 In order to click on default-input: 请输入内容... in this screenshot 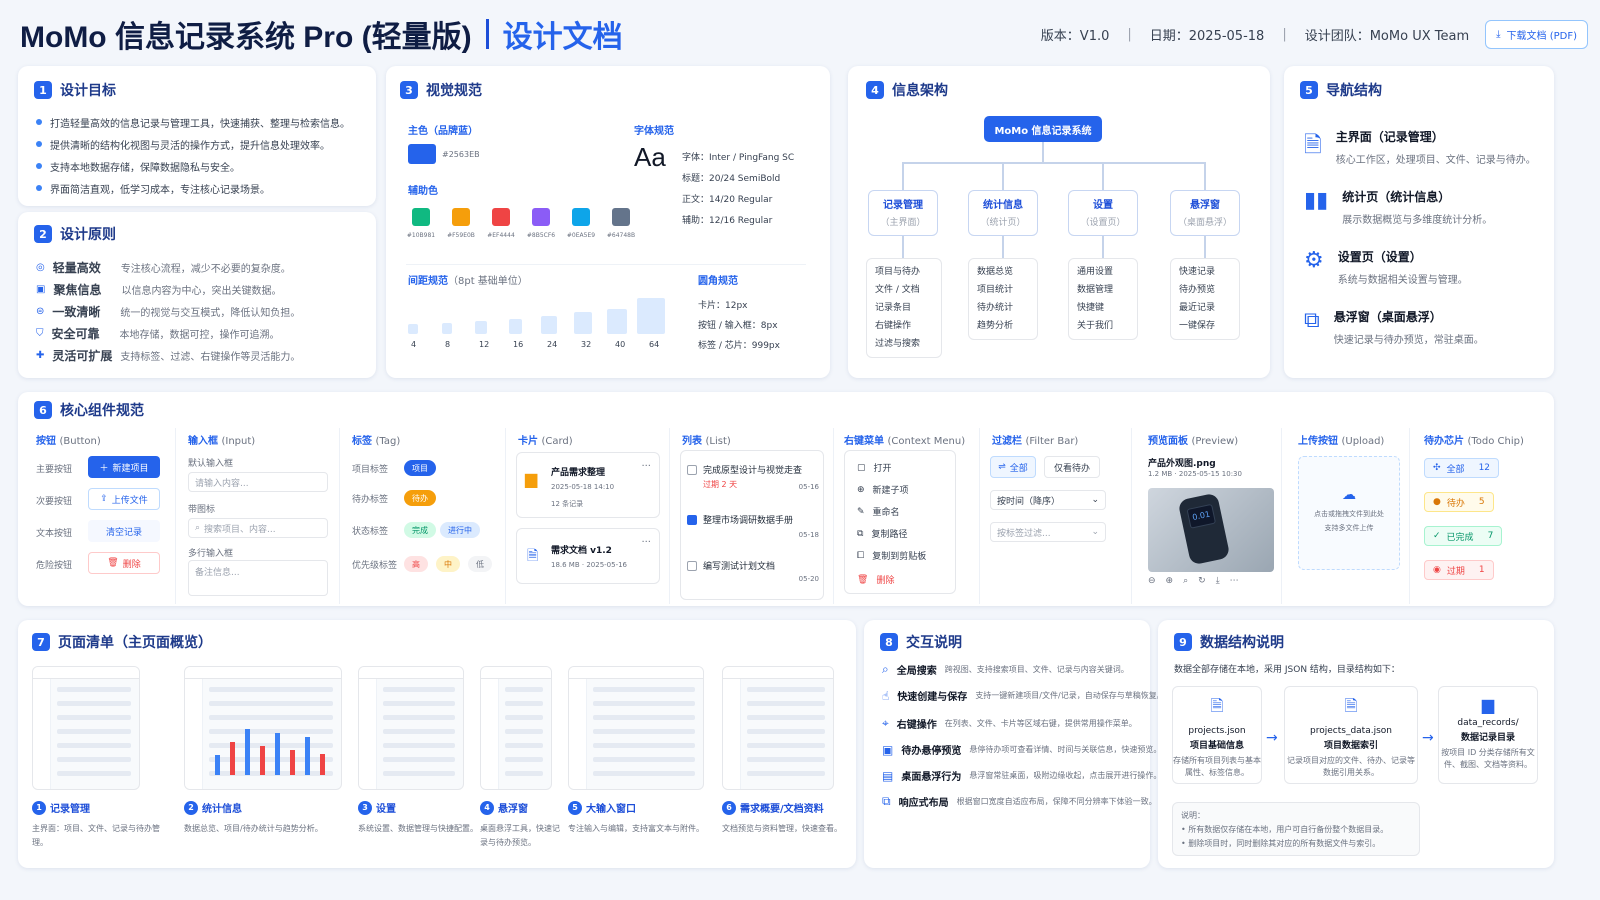, I will do `click(258, 482)`.